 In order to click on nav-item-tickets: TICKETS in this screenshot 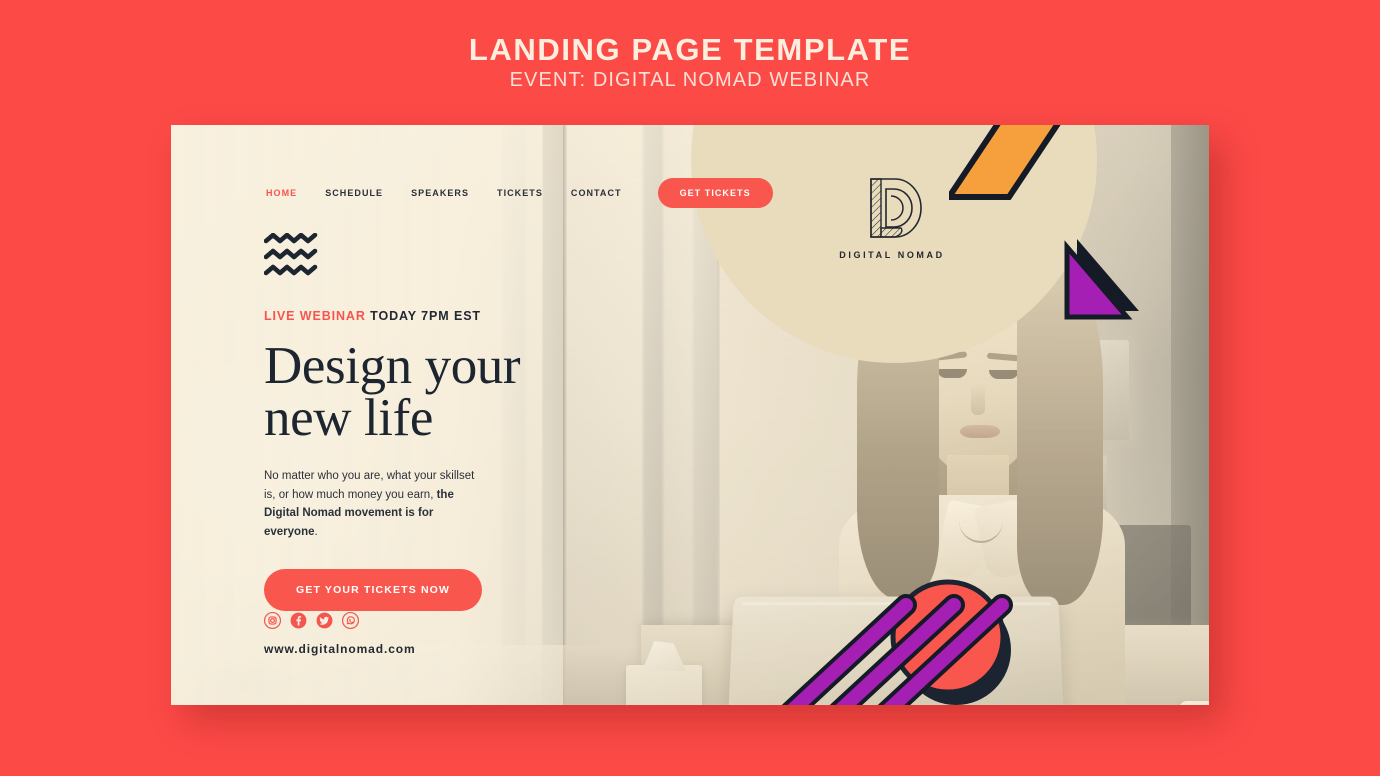, I will do `click(520, 193)`.